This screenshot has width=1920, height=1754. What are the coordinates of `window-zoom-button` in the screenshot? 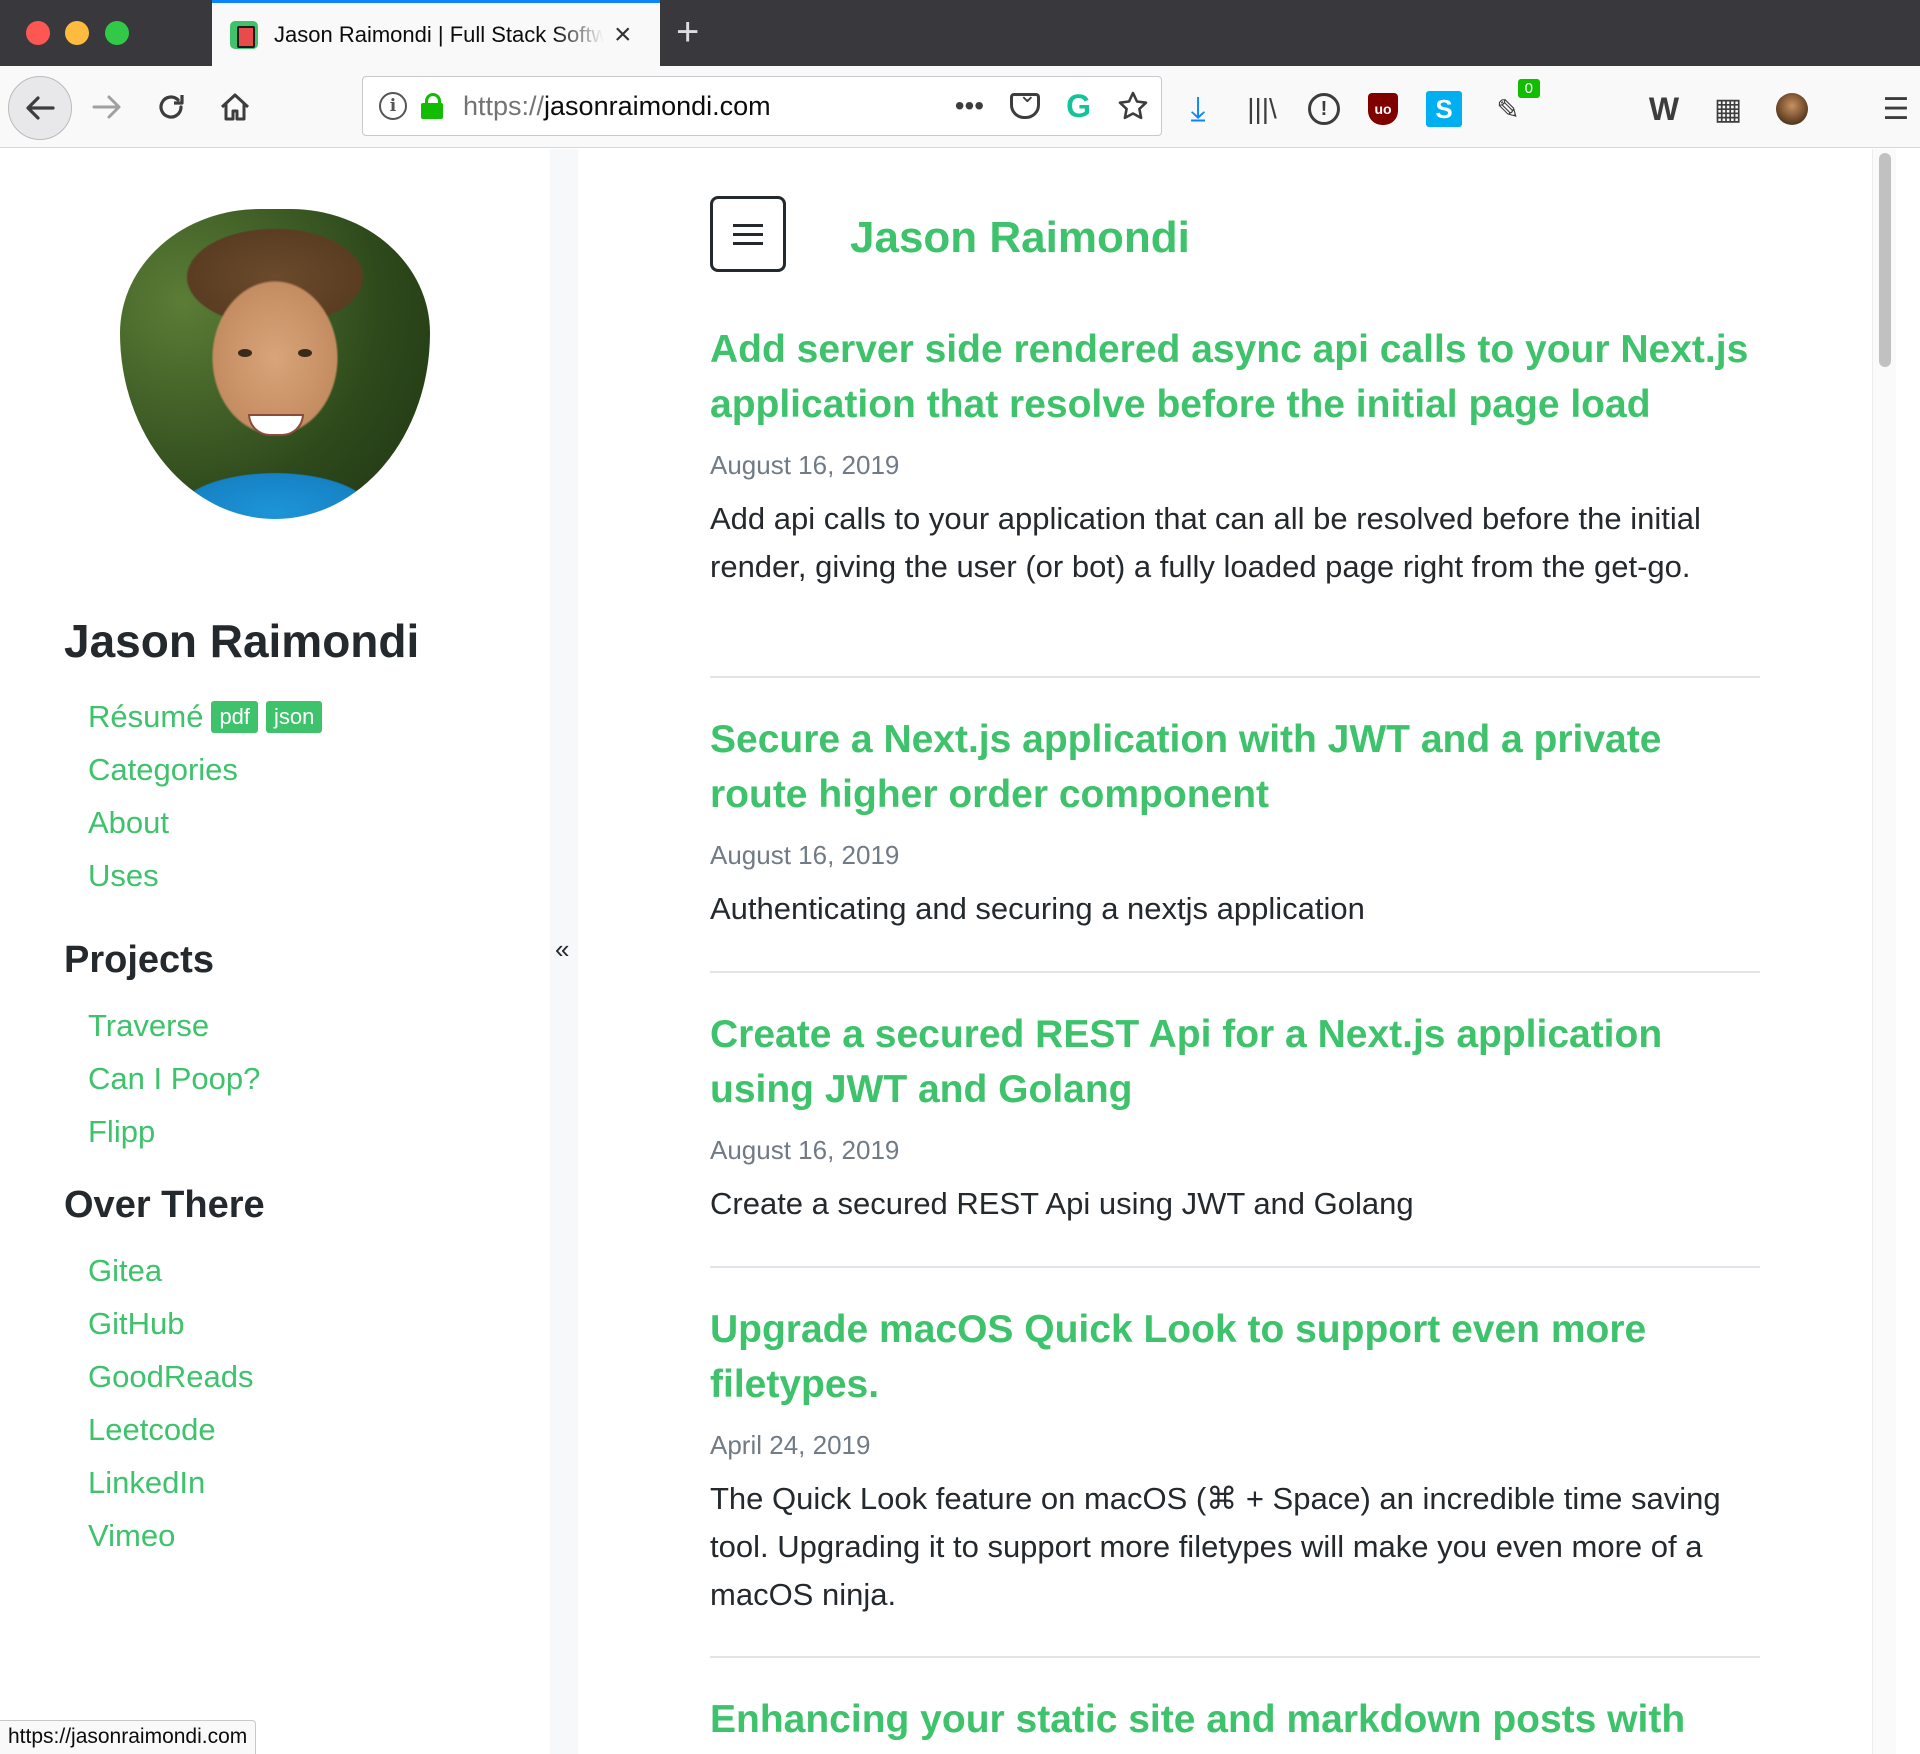 It's located at (117, 33).